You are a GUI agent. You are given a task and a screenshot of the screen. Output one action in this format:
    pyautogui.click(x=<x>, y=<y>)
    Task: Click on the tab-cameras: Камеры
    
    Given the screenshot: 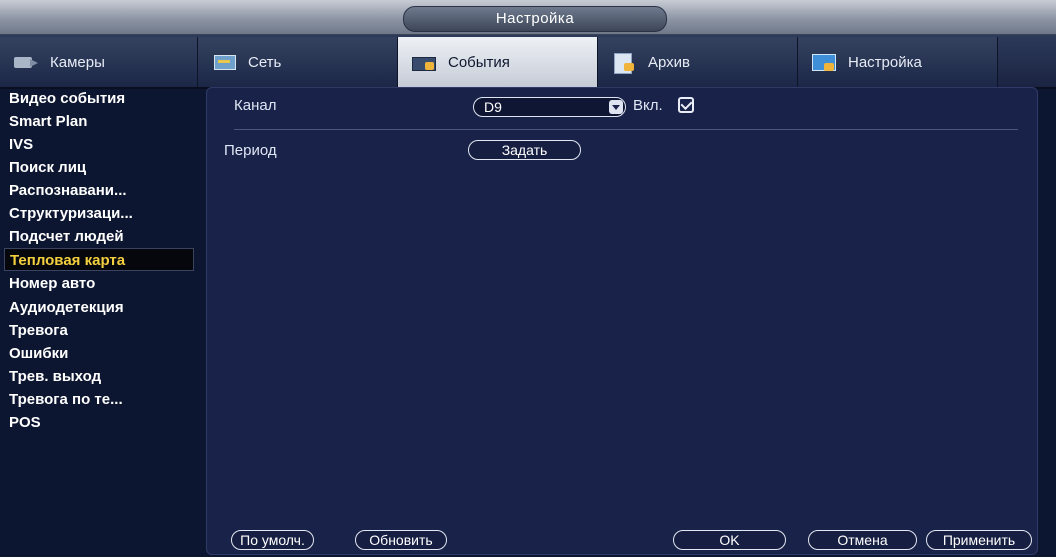 What is the action you would take?
    pyautogui.click(x=99, y=62)
    